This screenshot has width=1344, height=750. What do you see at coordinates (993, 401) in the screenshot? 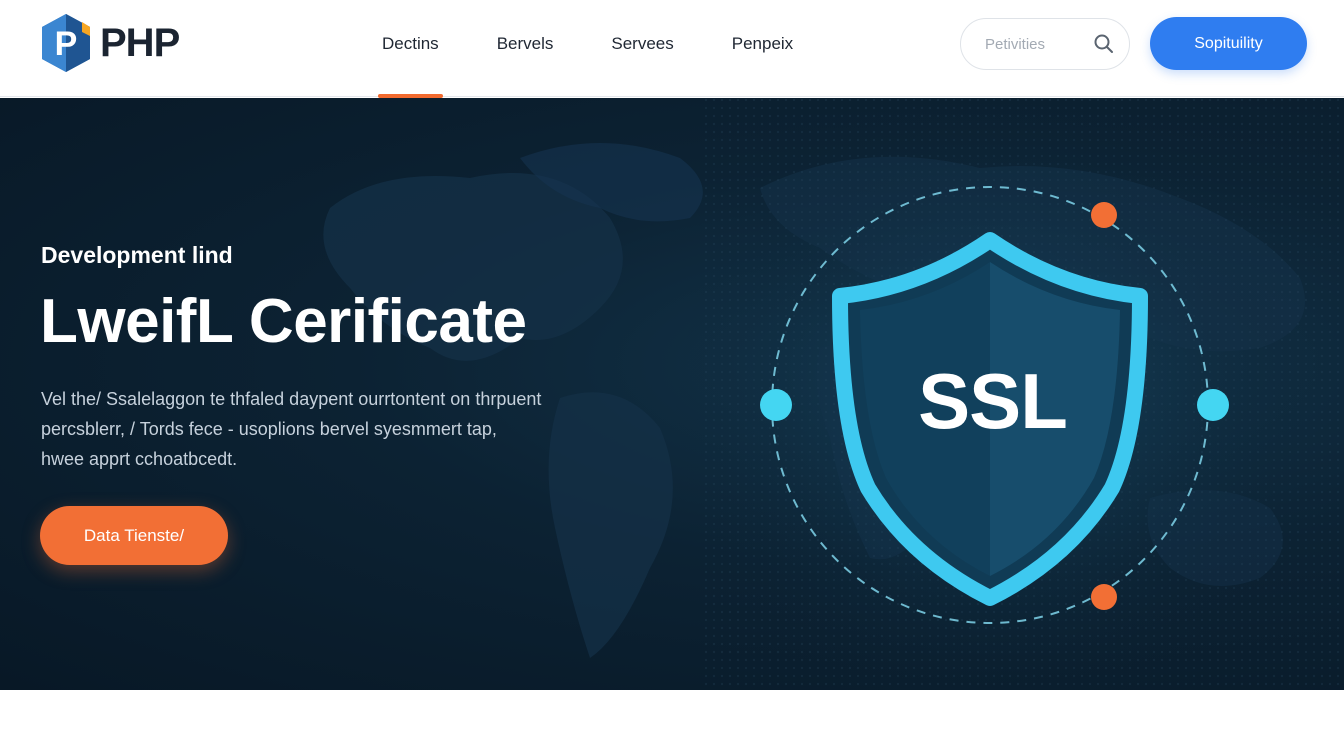
I see `ssl-badge-text: SSL` at bounding box center [993, 401].